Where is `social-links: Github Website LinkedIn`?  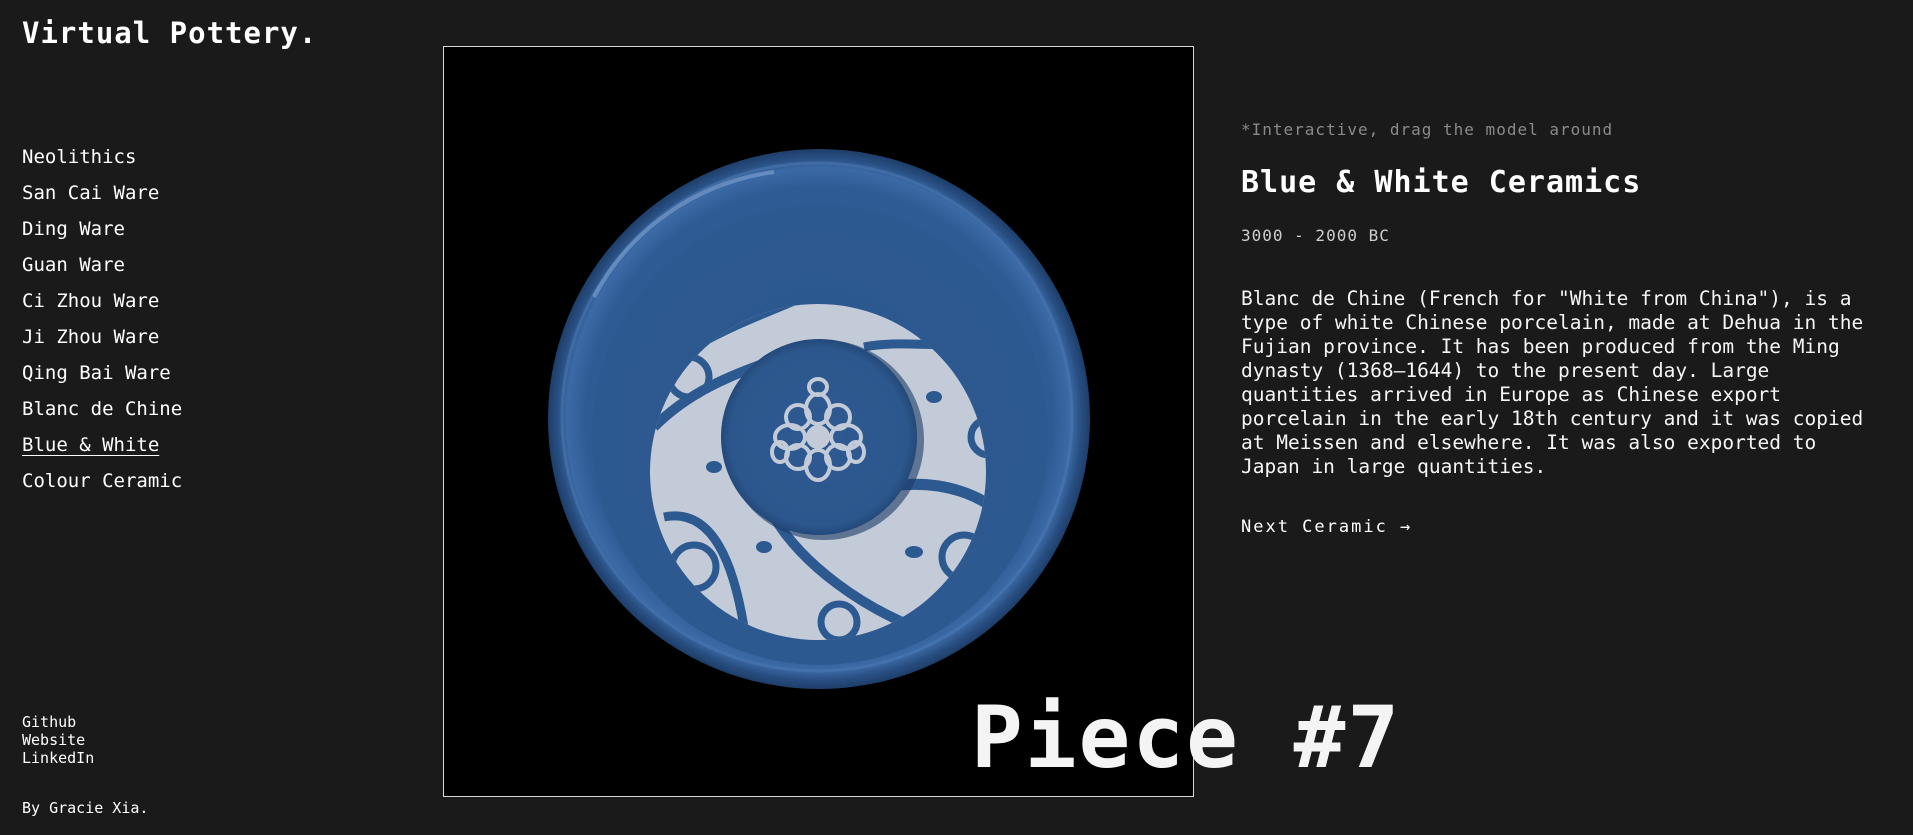
social-links: Github Website LinkedIn is located at coordinates (58, 740).